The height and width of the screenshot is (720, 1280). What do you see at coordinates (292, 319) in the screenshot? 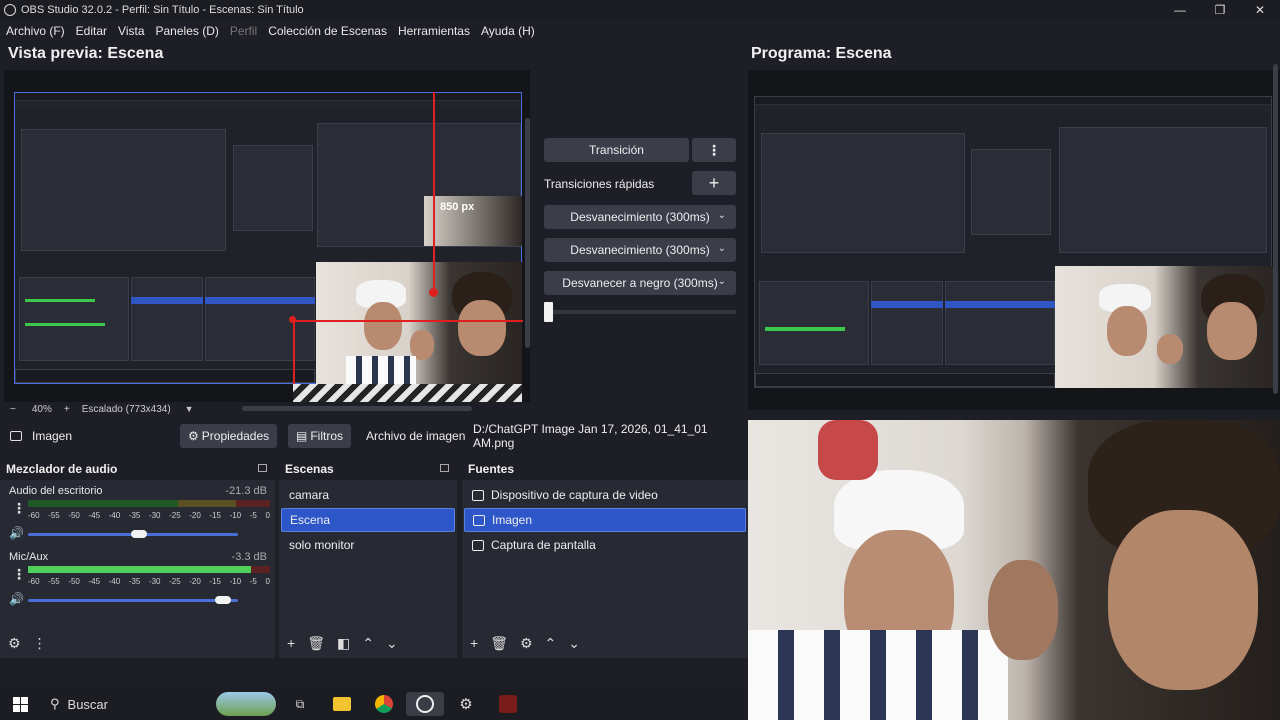
I see `transform-handle-corner` at bounding box center [292, 319].